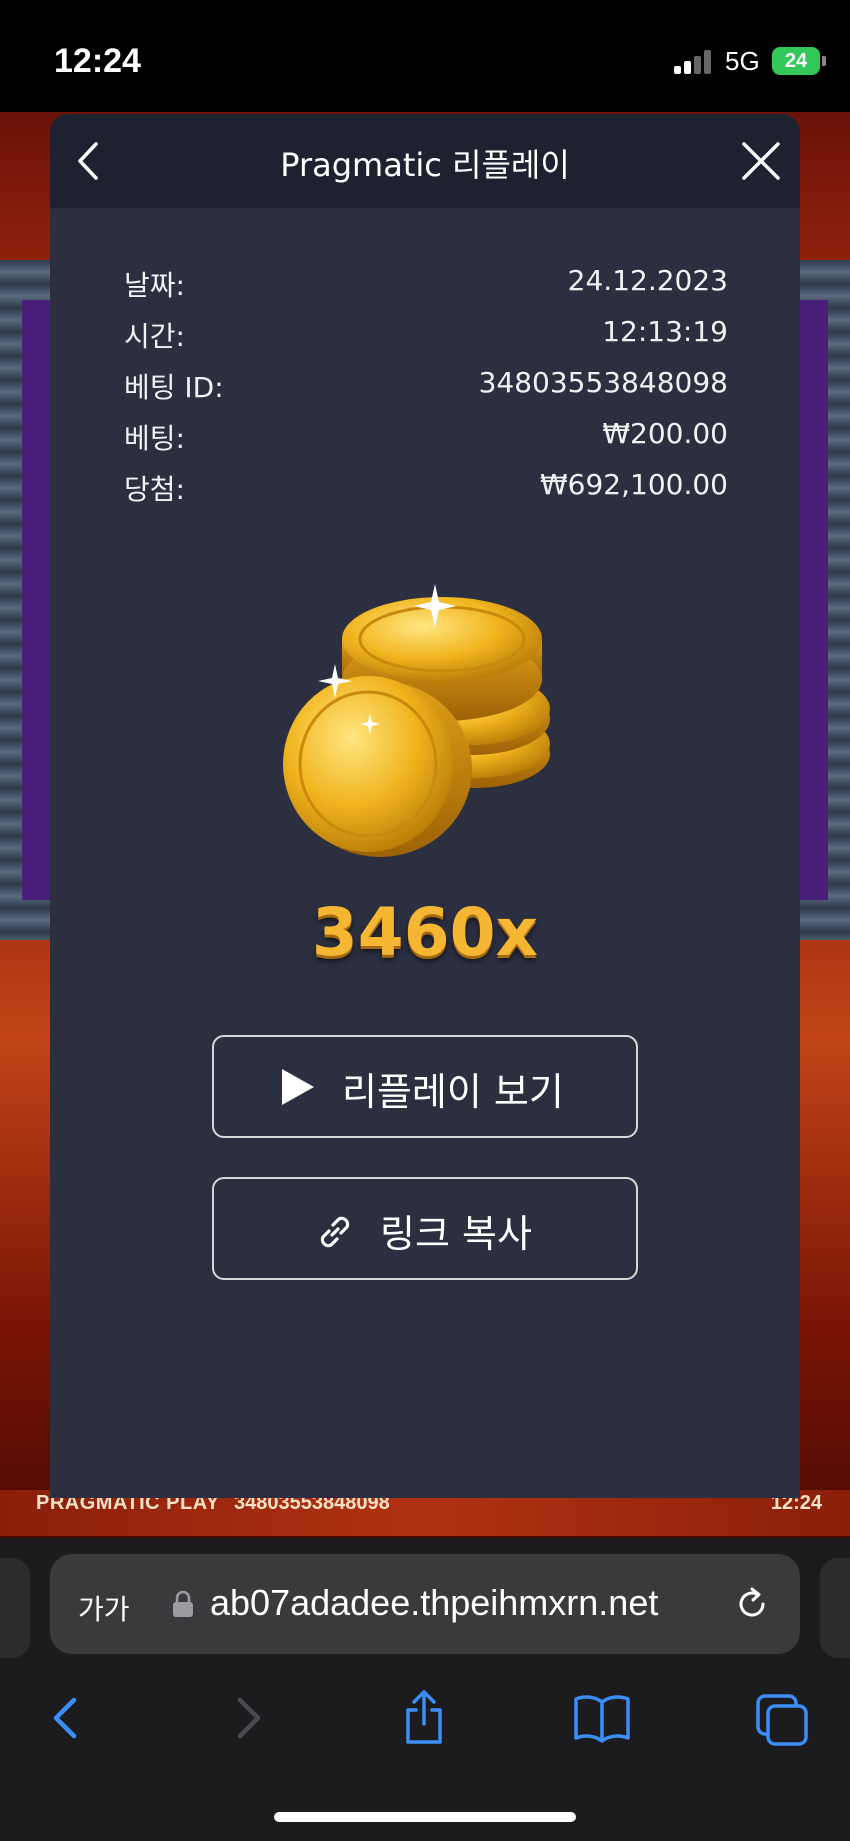 This screenshot has height=1841, width=850. What do you see at coordinates (183, 1603) in the screenshot?
I see `lock-icon` at bounding box center [183, 1603].